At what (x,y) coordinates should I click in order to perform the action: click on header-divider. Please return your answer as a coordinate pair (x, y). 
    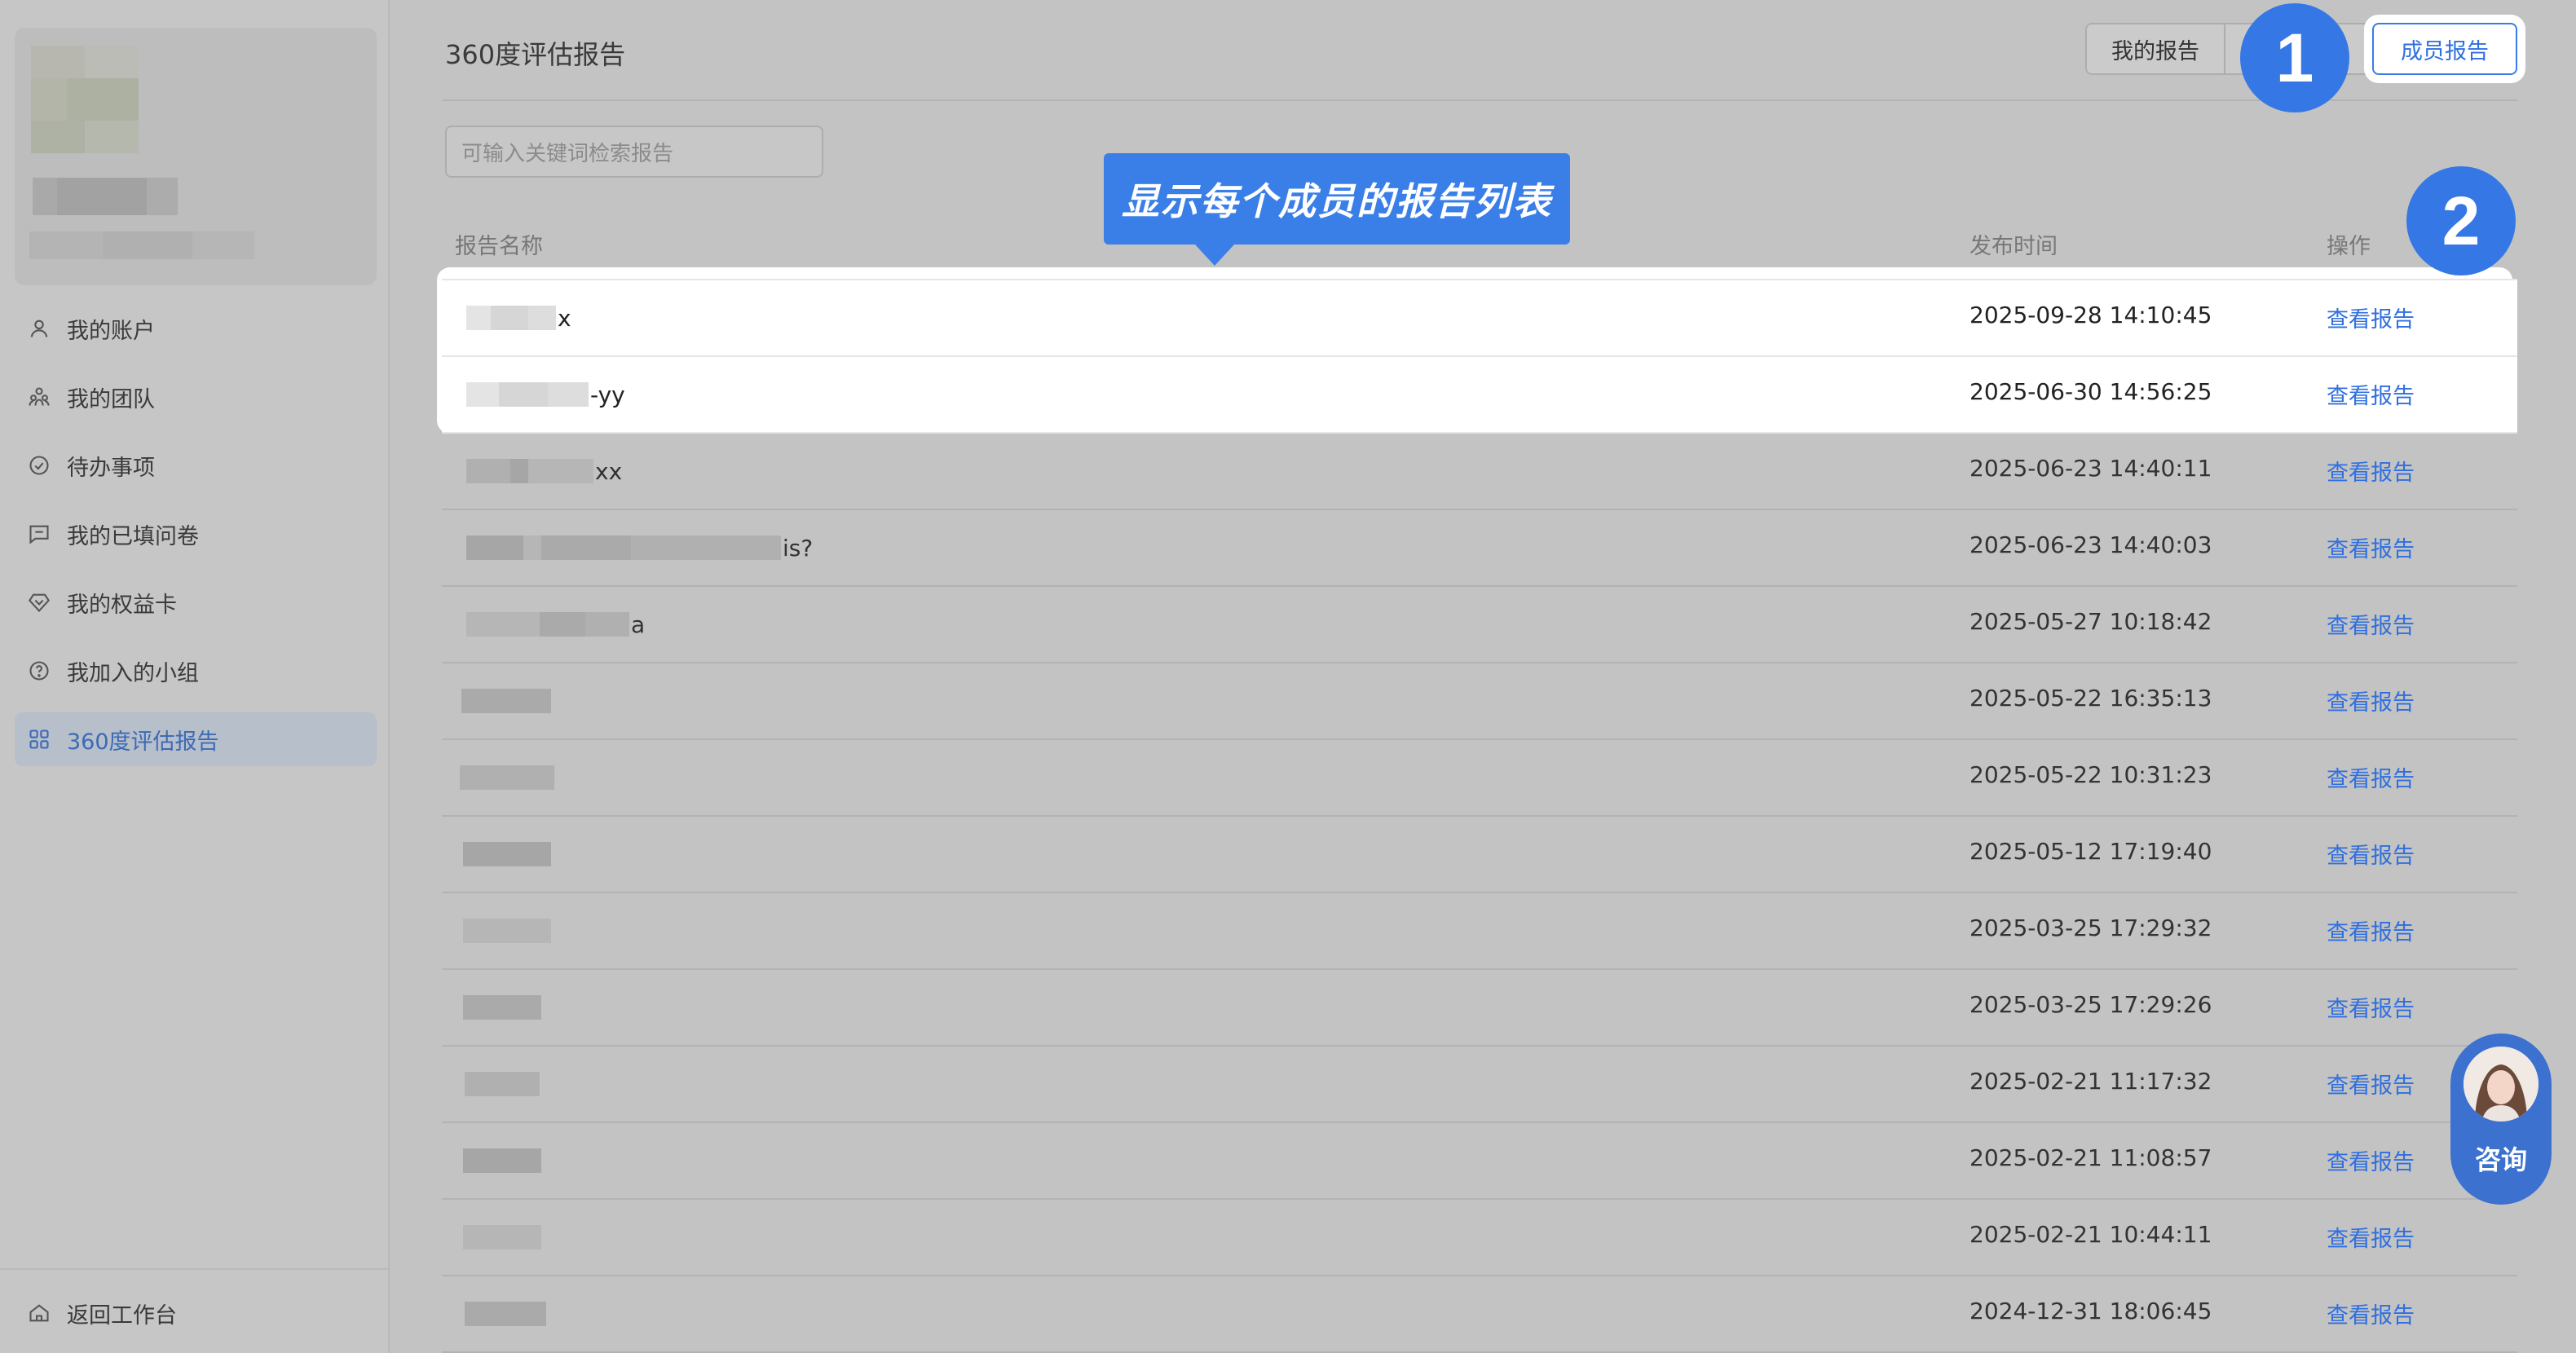
    Looking at the image, I should click on (1479, 100).